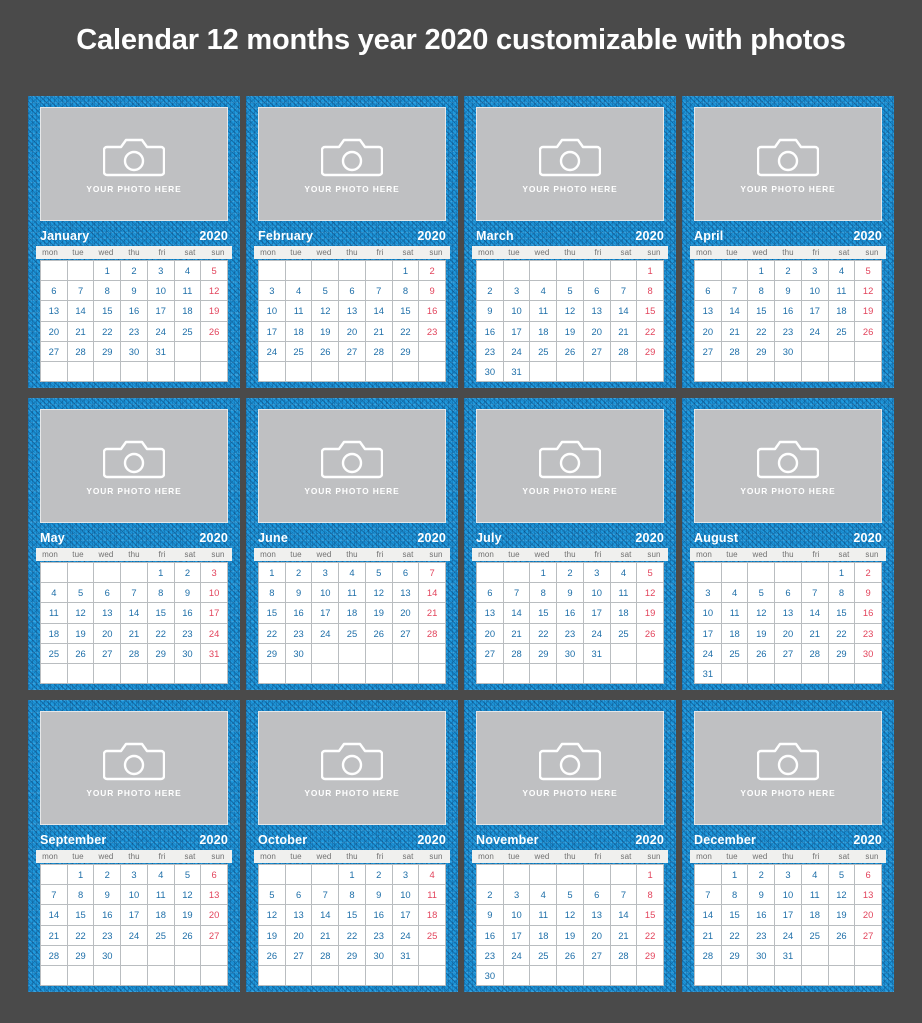  What do you see at coordinates (80, 593) in the screenshot?
I see `day-cell: 5` at bounding box center [80, 593].